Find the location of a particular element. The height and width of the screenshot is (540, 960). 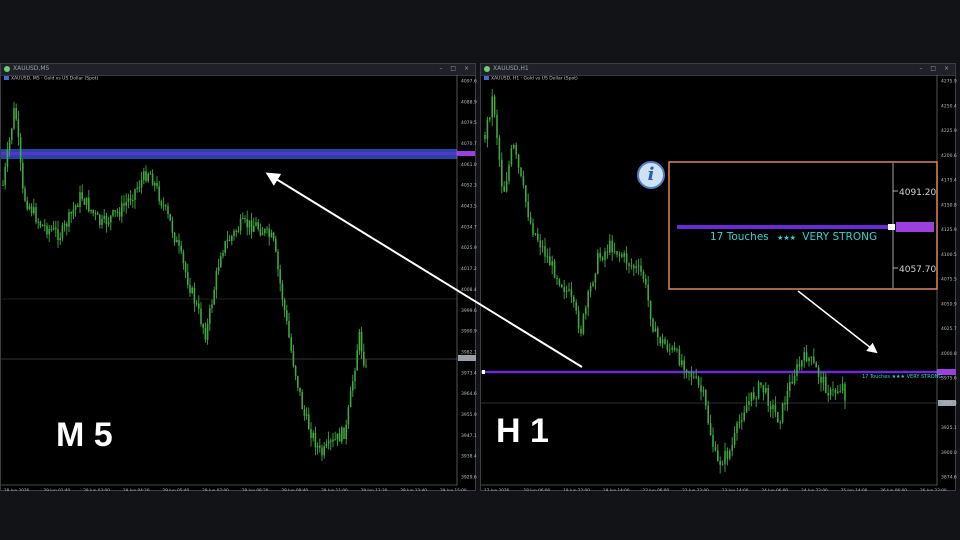

h1-time-tick: 22 Jun 06:00 is located at coordinates (656, 489).